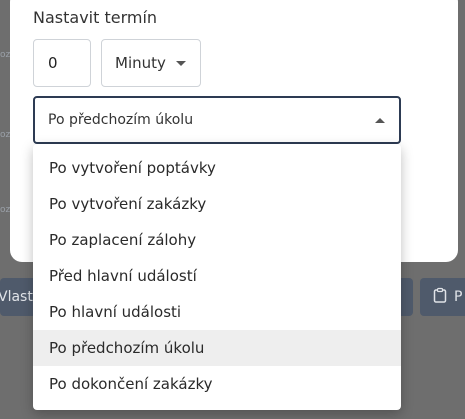  I want to click on clipboard-icon, so click(440, 297).